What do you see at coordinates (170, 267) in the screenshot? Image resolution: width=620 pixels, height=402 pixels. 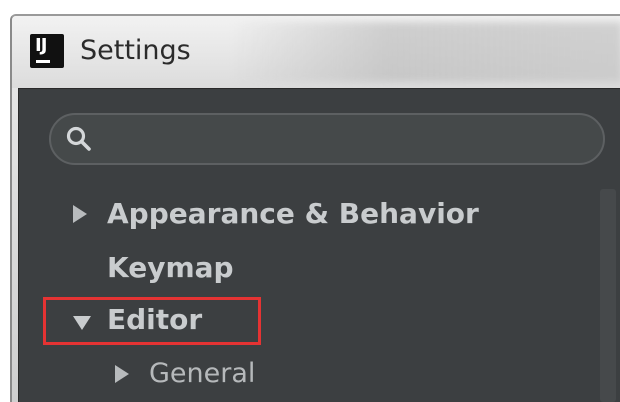 I see `tree-item-label: Keymap` at bounding box center [170, 267].